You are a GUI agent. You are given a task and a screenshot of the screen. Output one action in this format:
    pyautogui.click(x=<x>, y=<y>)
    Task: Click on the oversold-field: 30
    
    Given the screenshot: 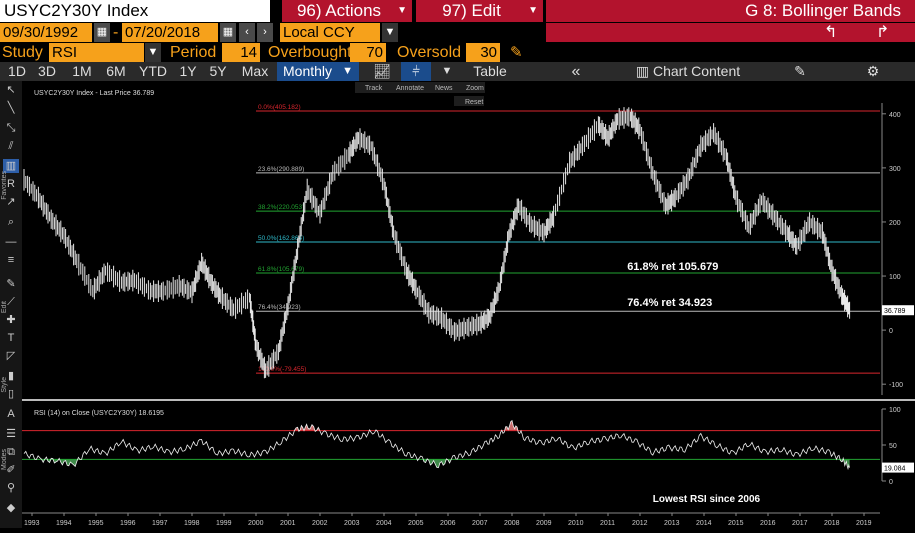 What is the action you would take?
    pyautogui.click(x=483, y=52)
    